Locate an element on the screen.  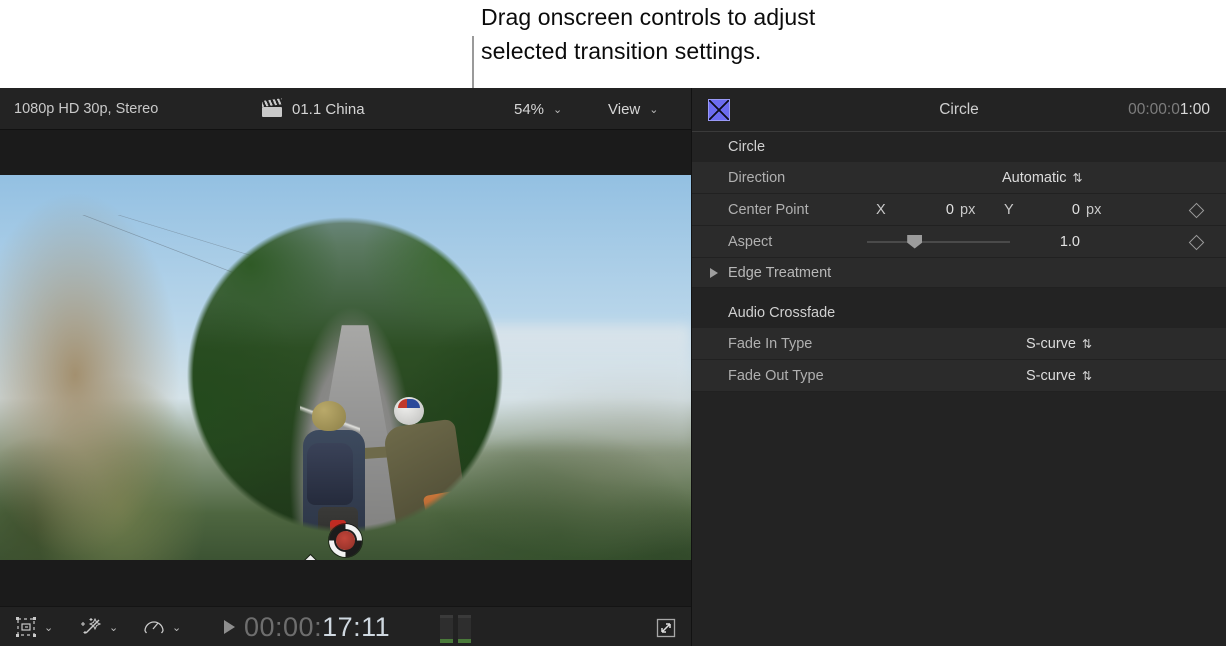
callout-line-1: Drag onscreen controls to adjust is located at coordinates (648, 17).